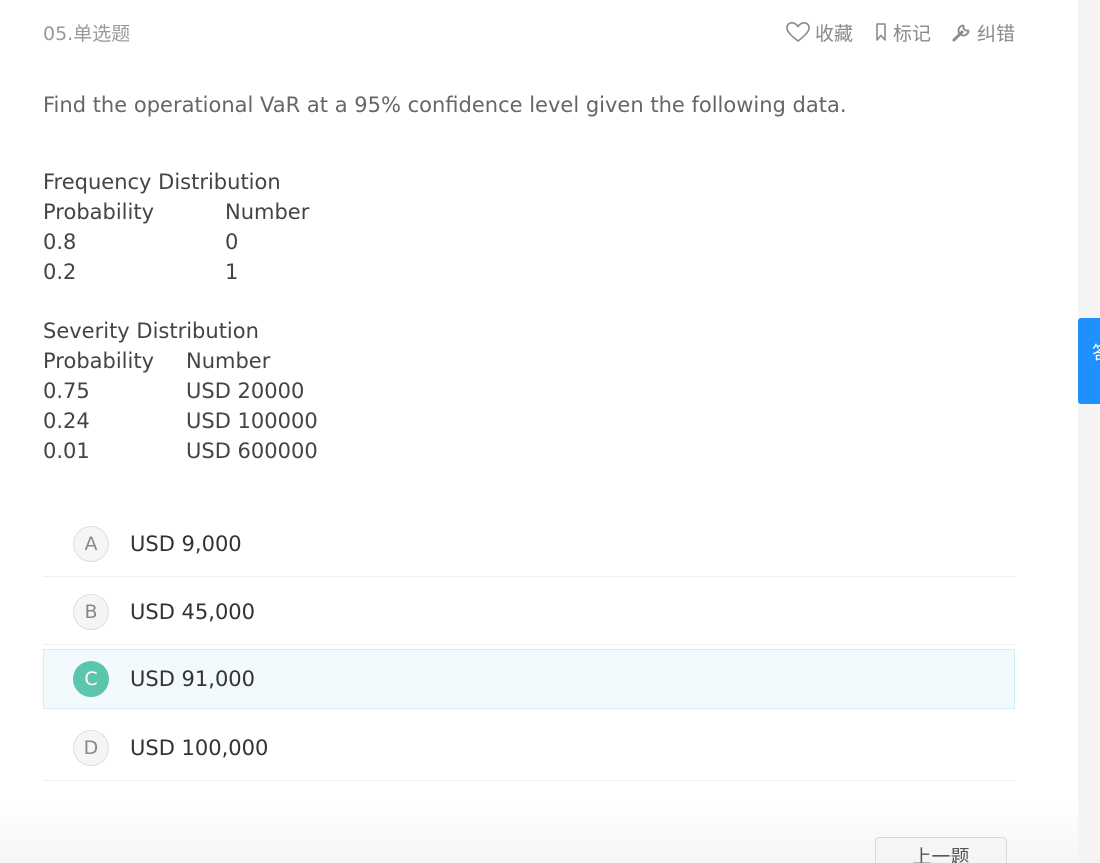  Describe the element at coordinates (180, 421) in the screenshot. I see `severity-row: 0.24 USD 100000` at that location.